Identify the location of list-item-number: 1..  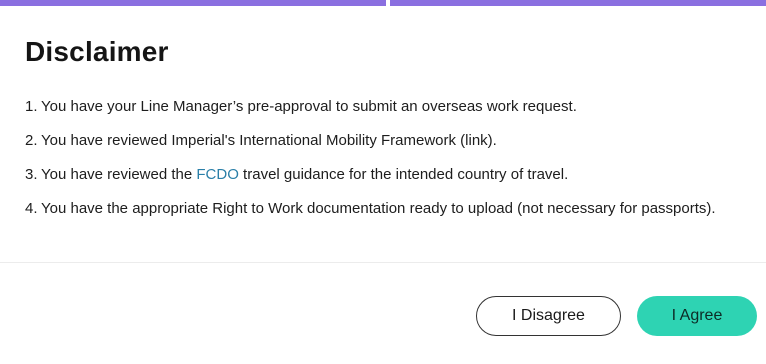
(31, 106).